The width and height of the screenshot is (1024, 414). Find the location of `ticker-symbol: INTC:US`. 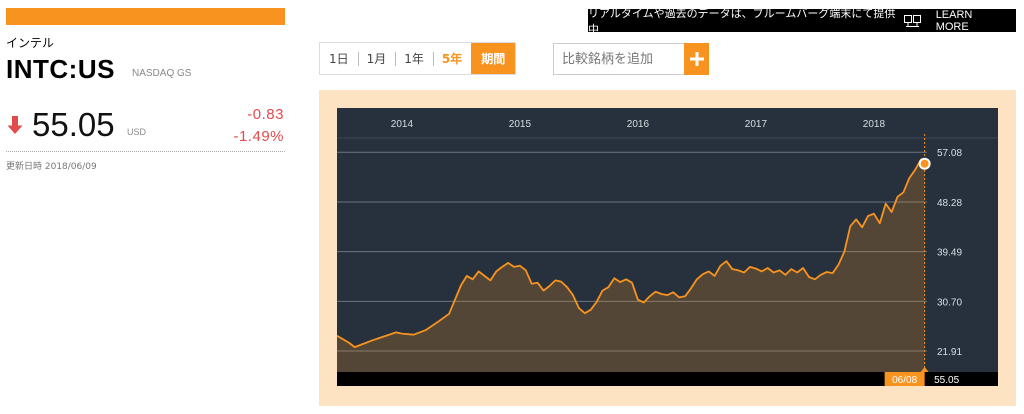

ticker-symbol: INTC:US is located at coordinates (60, 69).